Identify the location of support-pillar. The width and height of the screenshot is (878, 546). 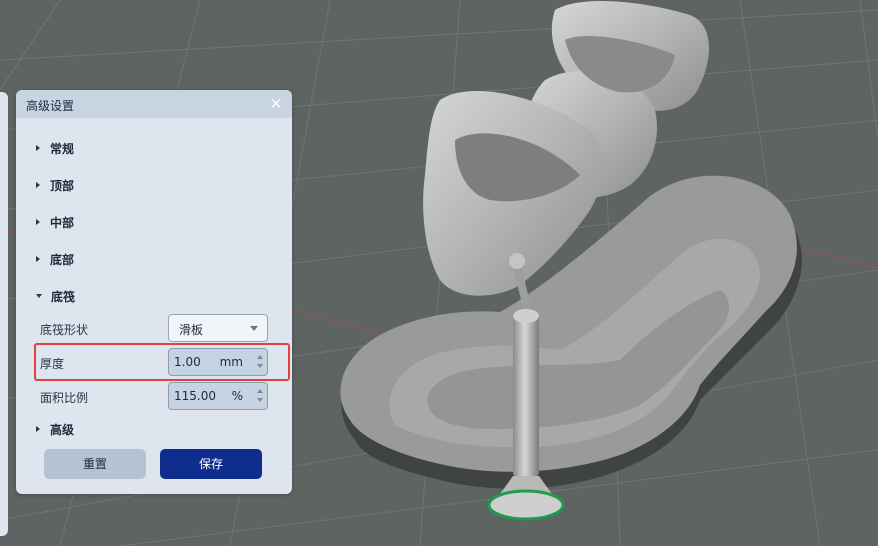
(526, 395).